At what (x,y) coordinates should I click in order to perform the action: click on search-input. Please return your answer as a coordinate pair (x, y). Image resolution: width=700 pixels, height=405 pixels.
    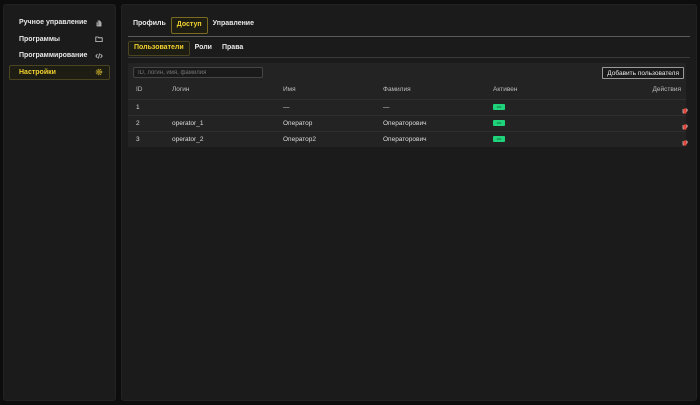
    Looking at the image, I should click on (198, 72).